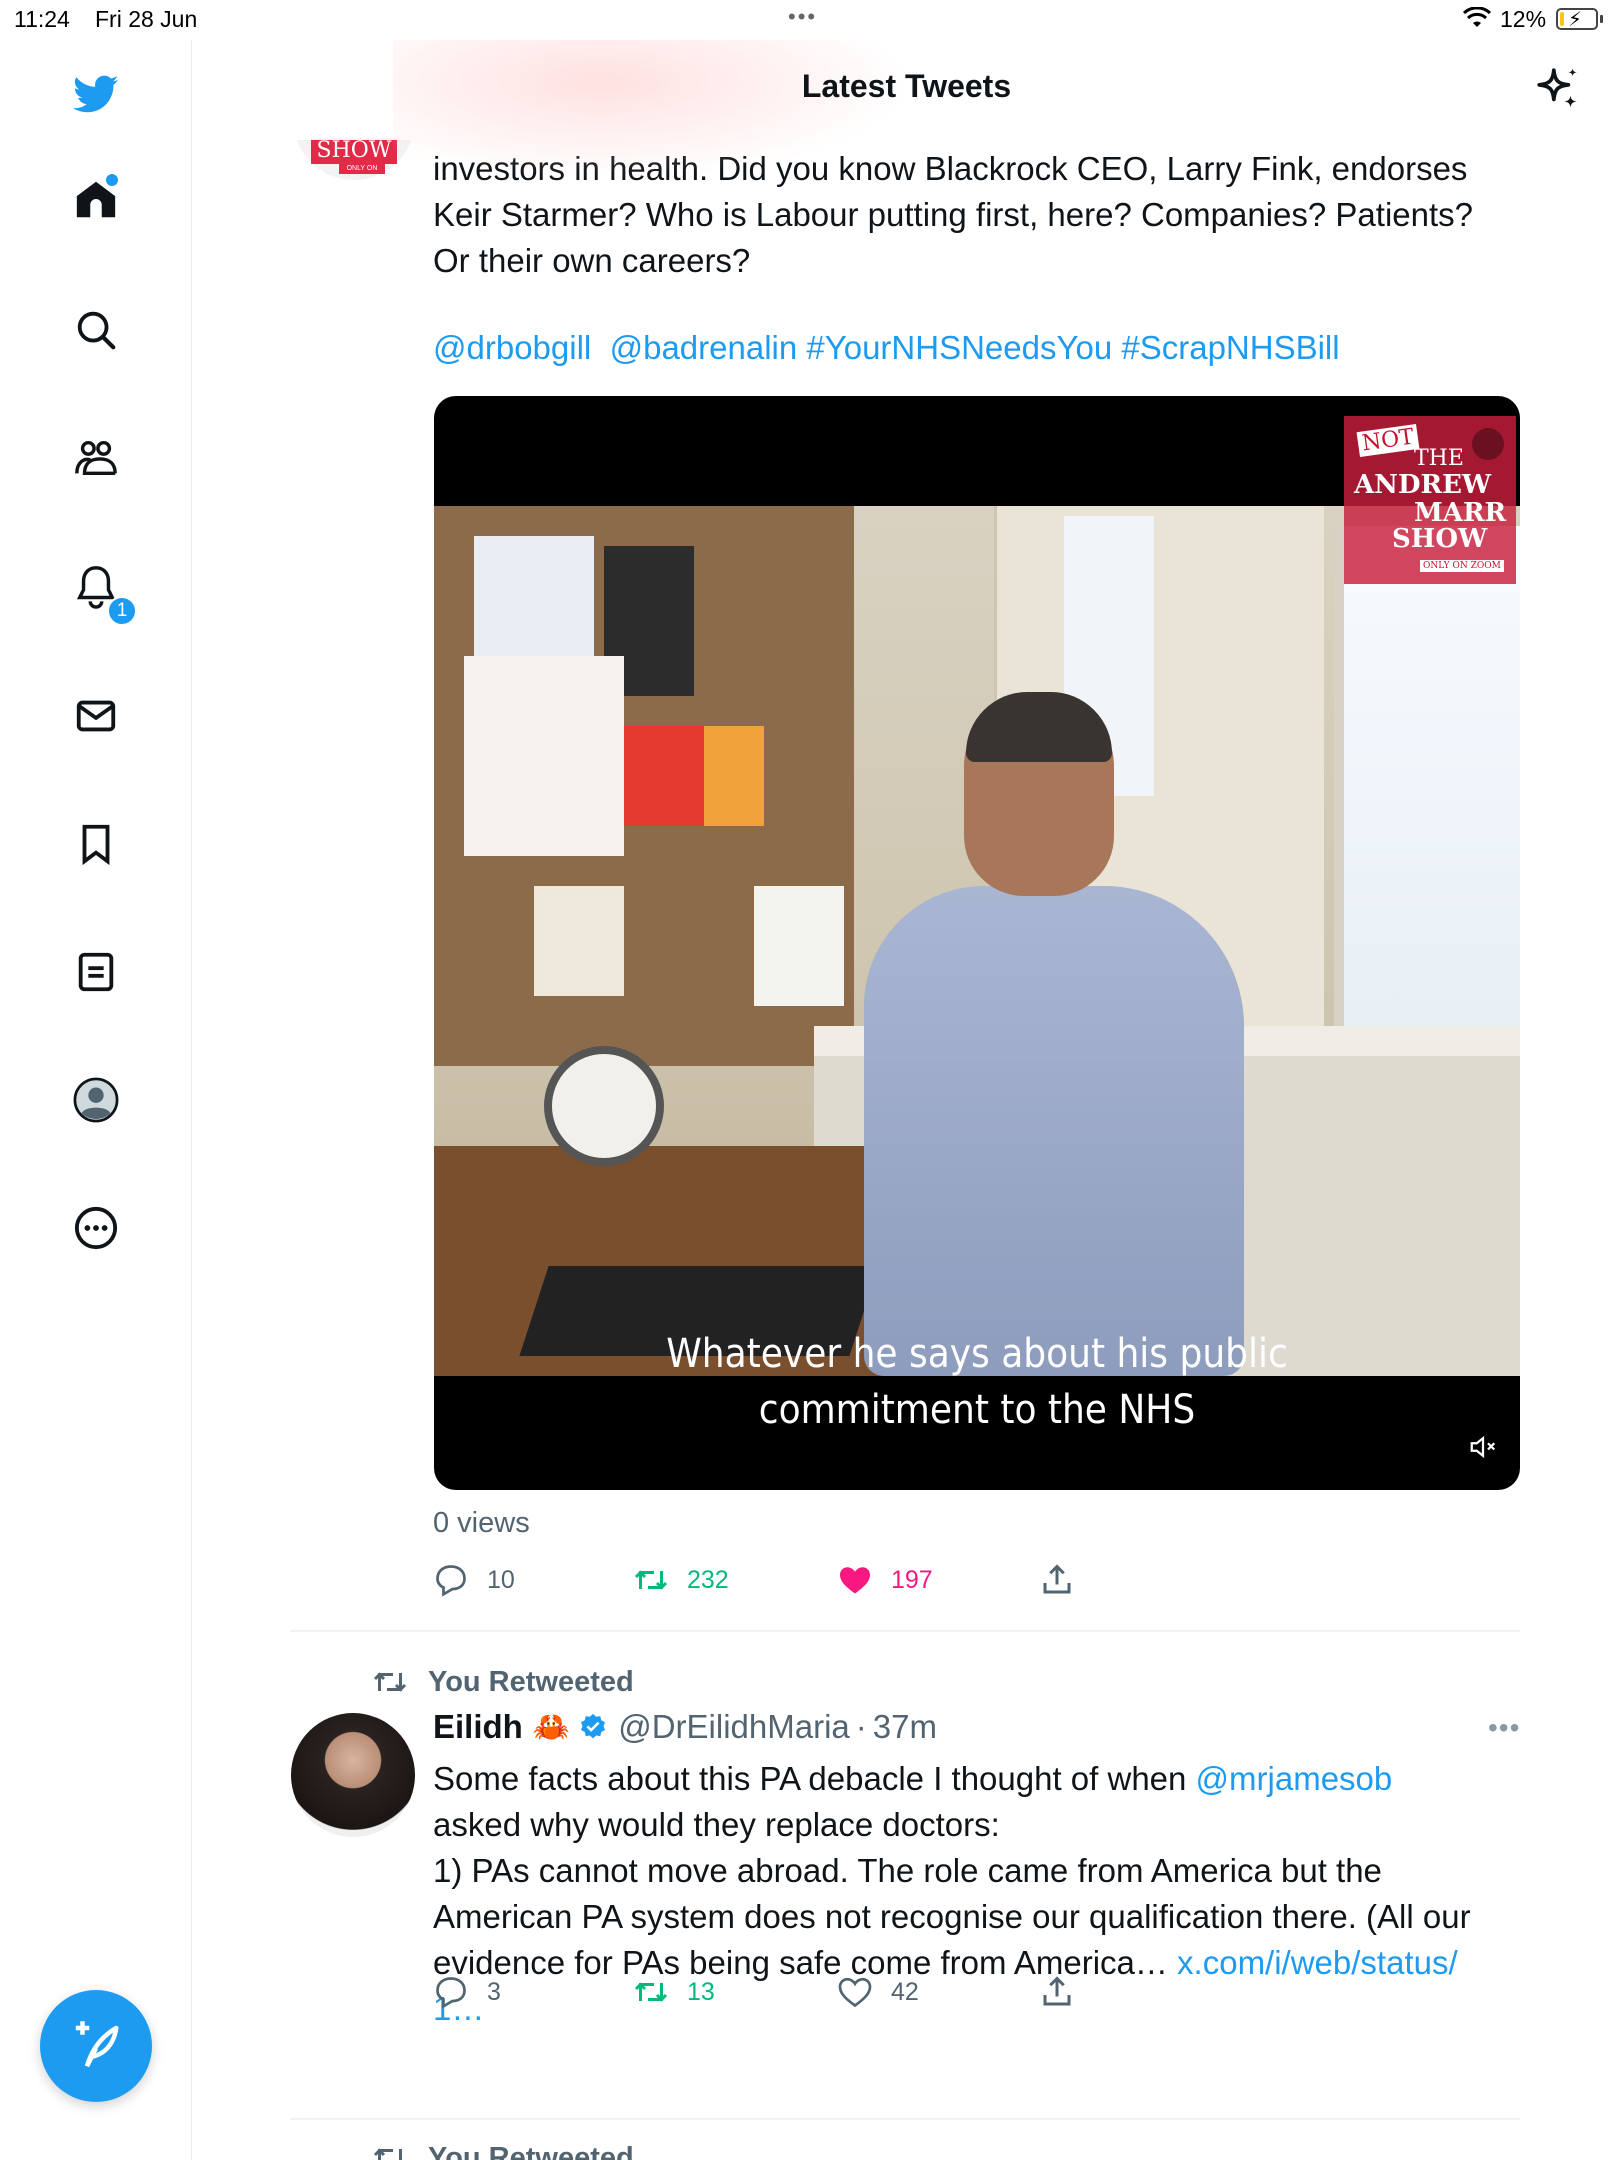 The width and height of the screenshot is (1620, 2160). Describe the element at coordinates (906, 110) in the screenshot. I see `timeline-header: Latest Tweets` at that location.